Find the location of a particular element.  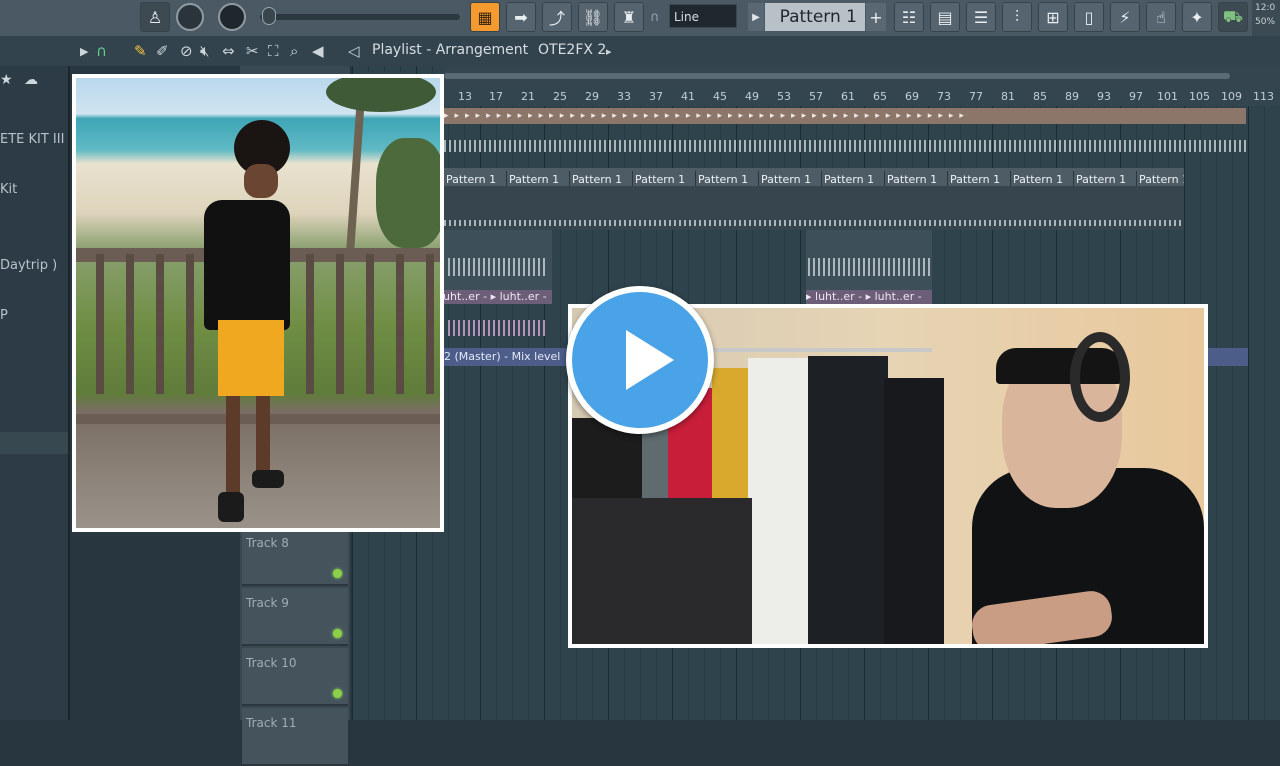

pattern-selector: Pattern 1 is located at coordinates (815, 17).